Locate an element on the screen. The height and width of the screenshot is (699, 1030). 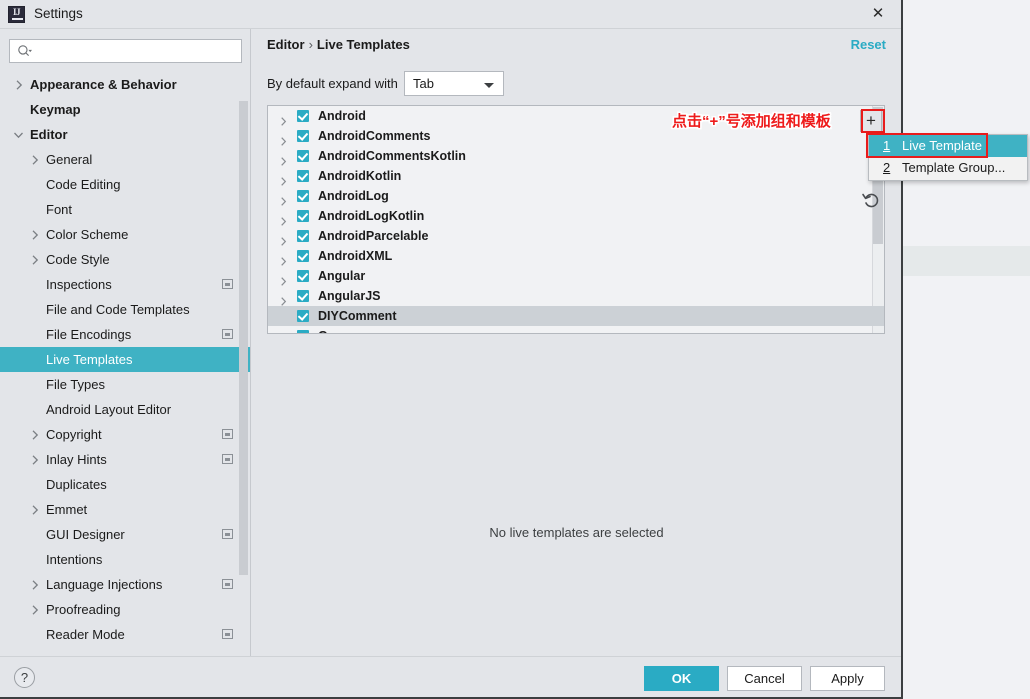
apply-button: Apply is located at coordinates (847, 678).